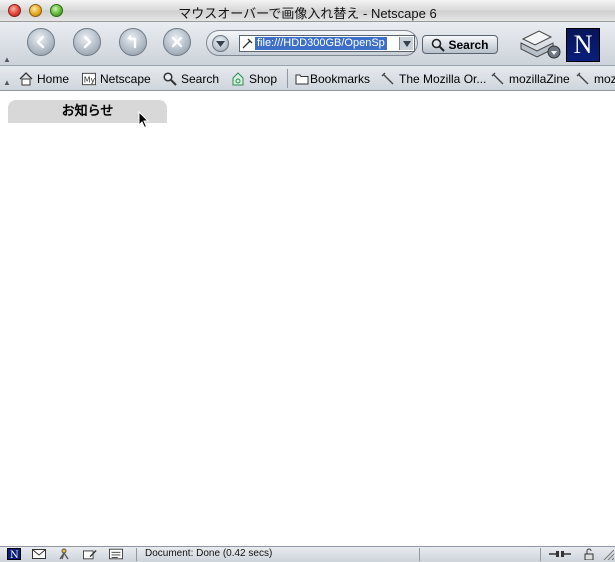 This screenshot has width=615, height=562. I want to click on personal-item-label: Bookmarks, so click(340, 78).